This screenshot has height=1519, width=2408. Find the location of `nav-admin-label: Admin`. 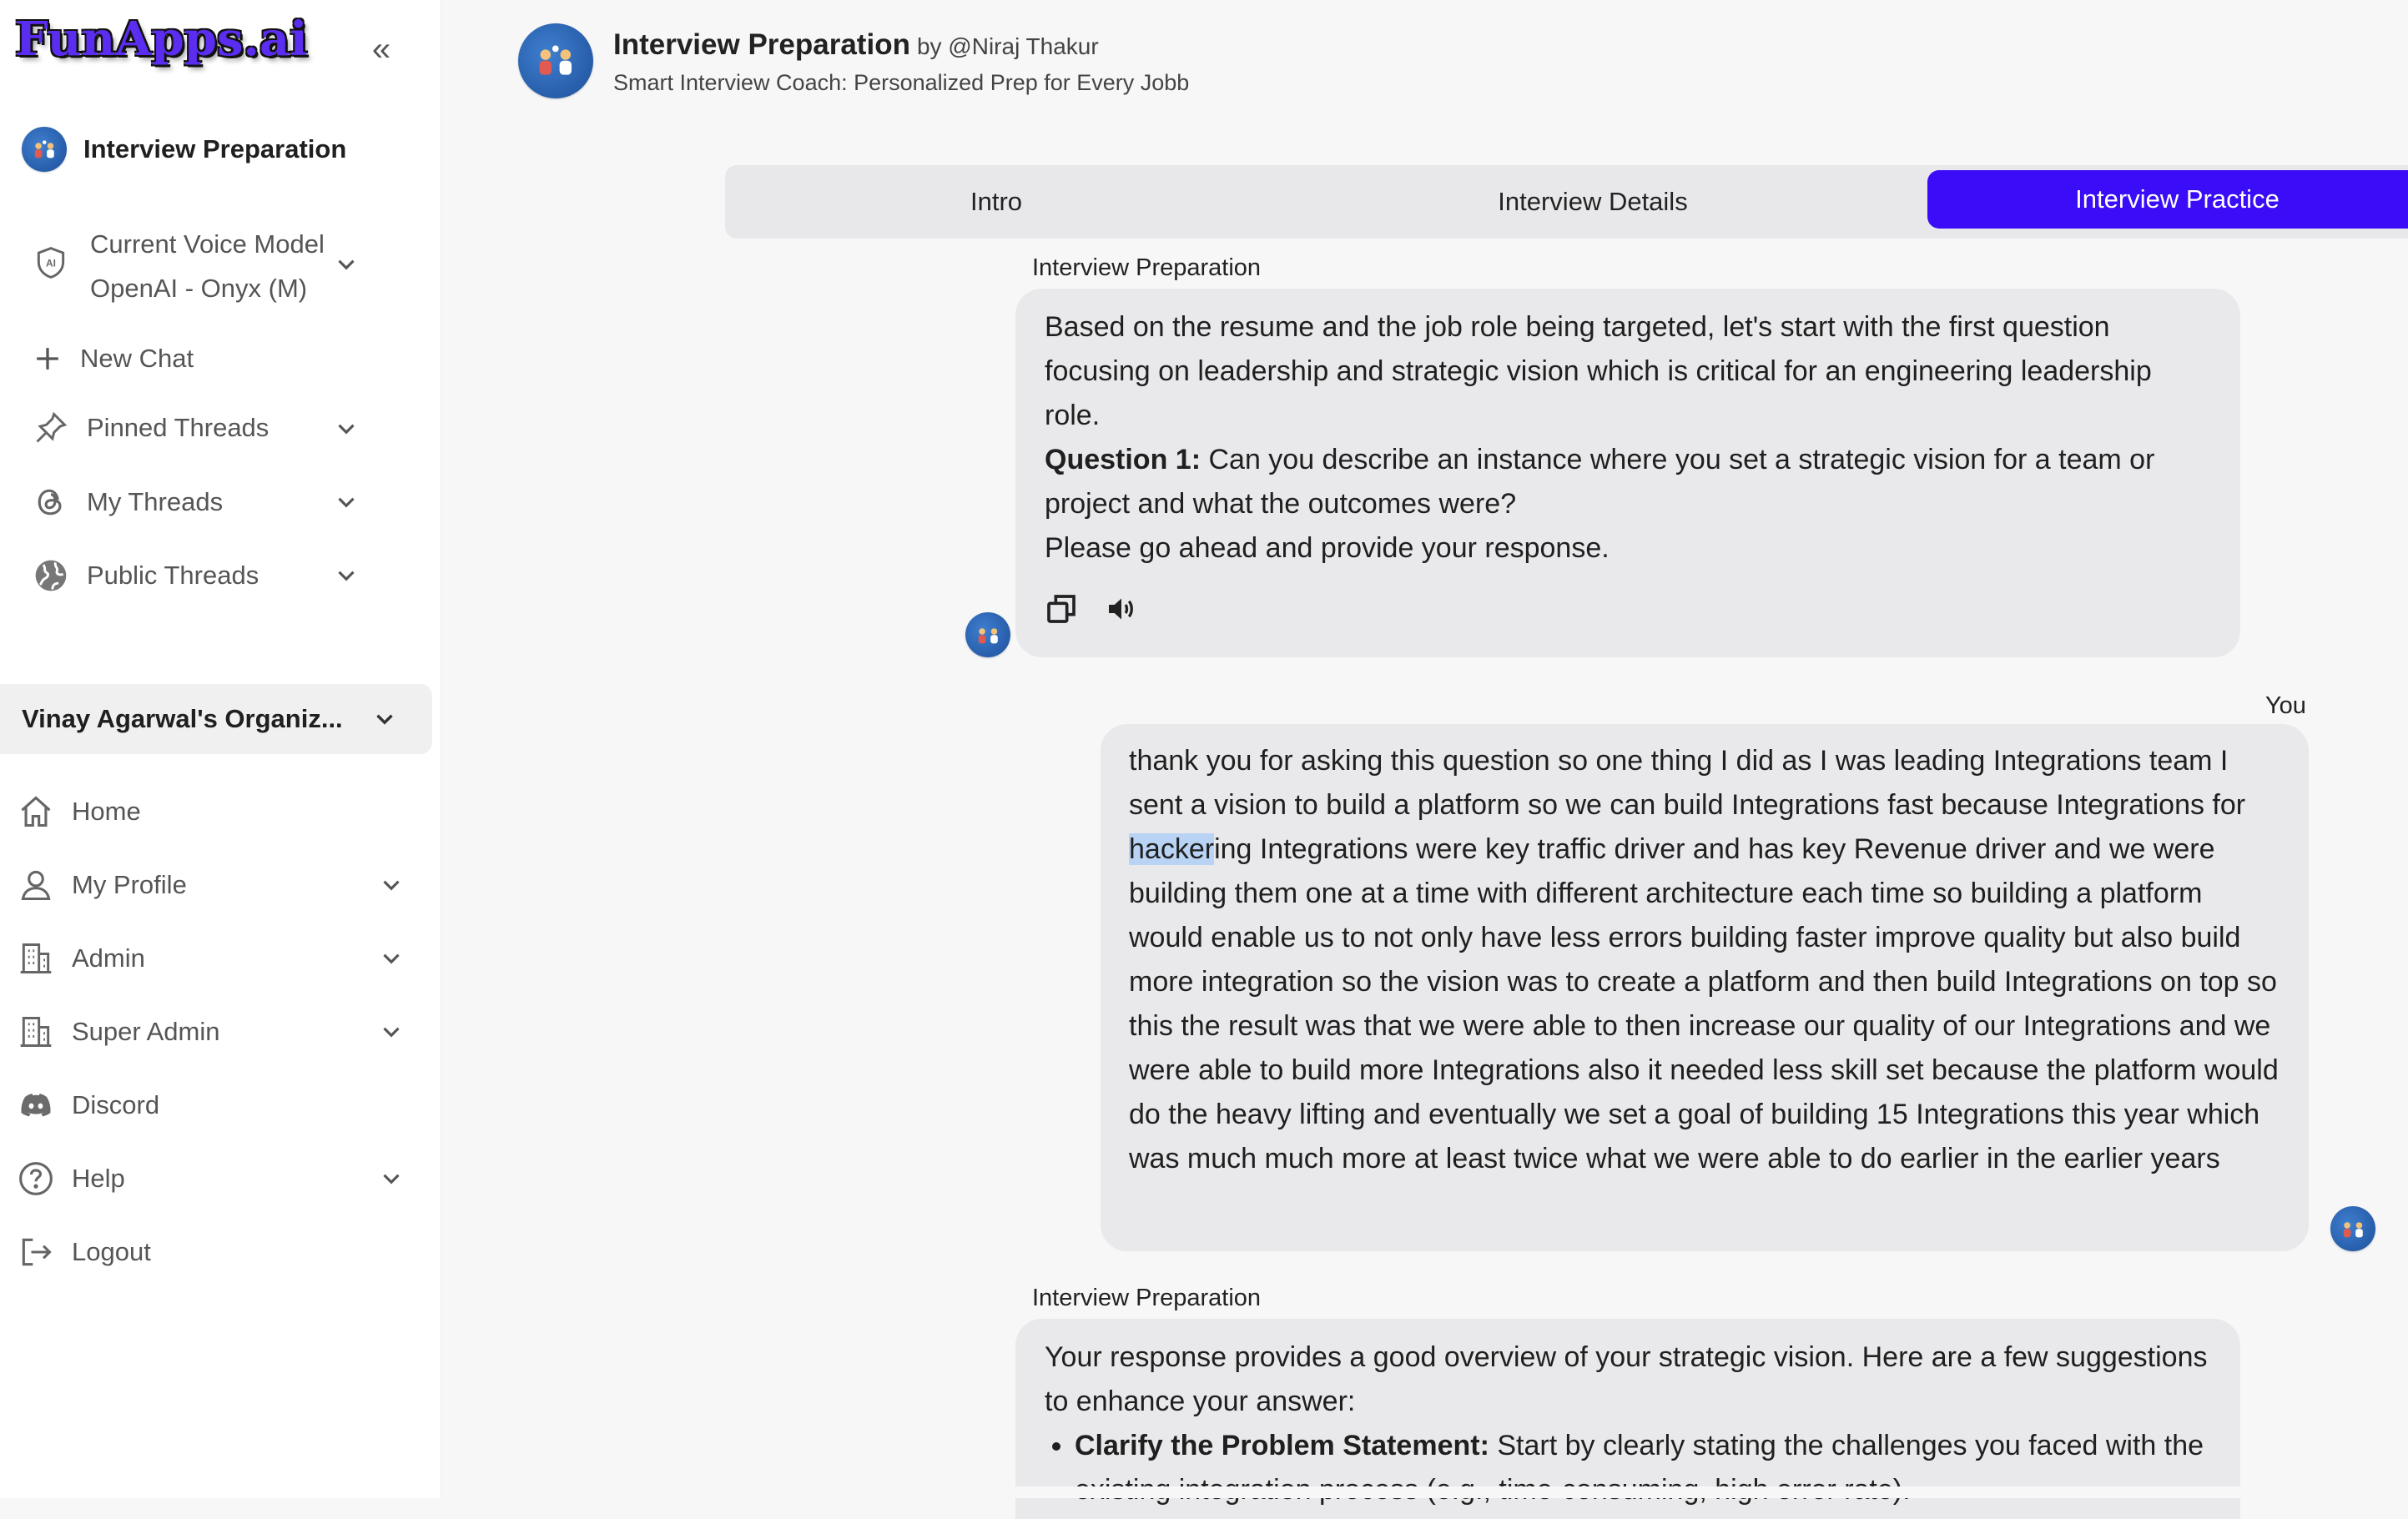

nav-admin-label: Admin is located at coordinates (108, 958).